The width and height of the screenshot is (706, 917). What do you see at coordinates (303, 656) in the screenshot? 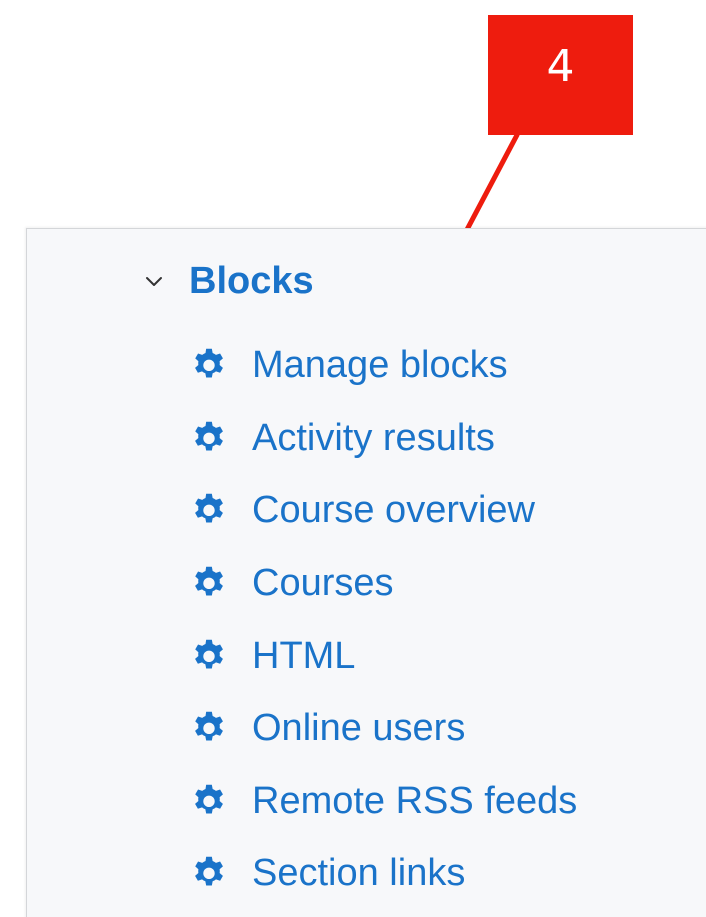
I see `blocks-item-label: HTML` at bounding box center [303, 656].